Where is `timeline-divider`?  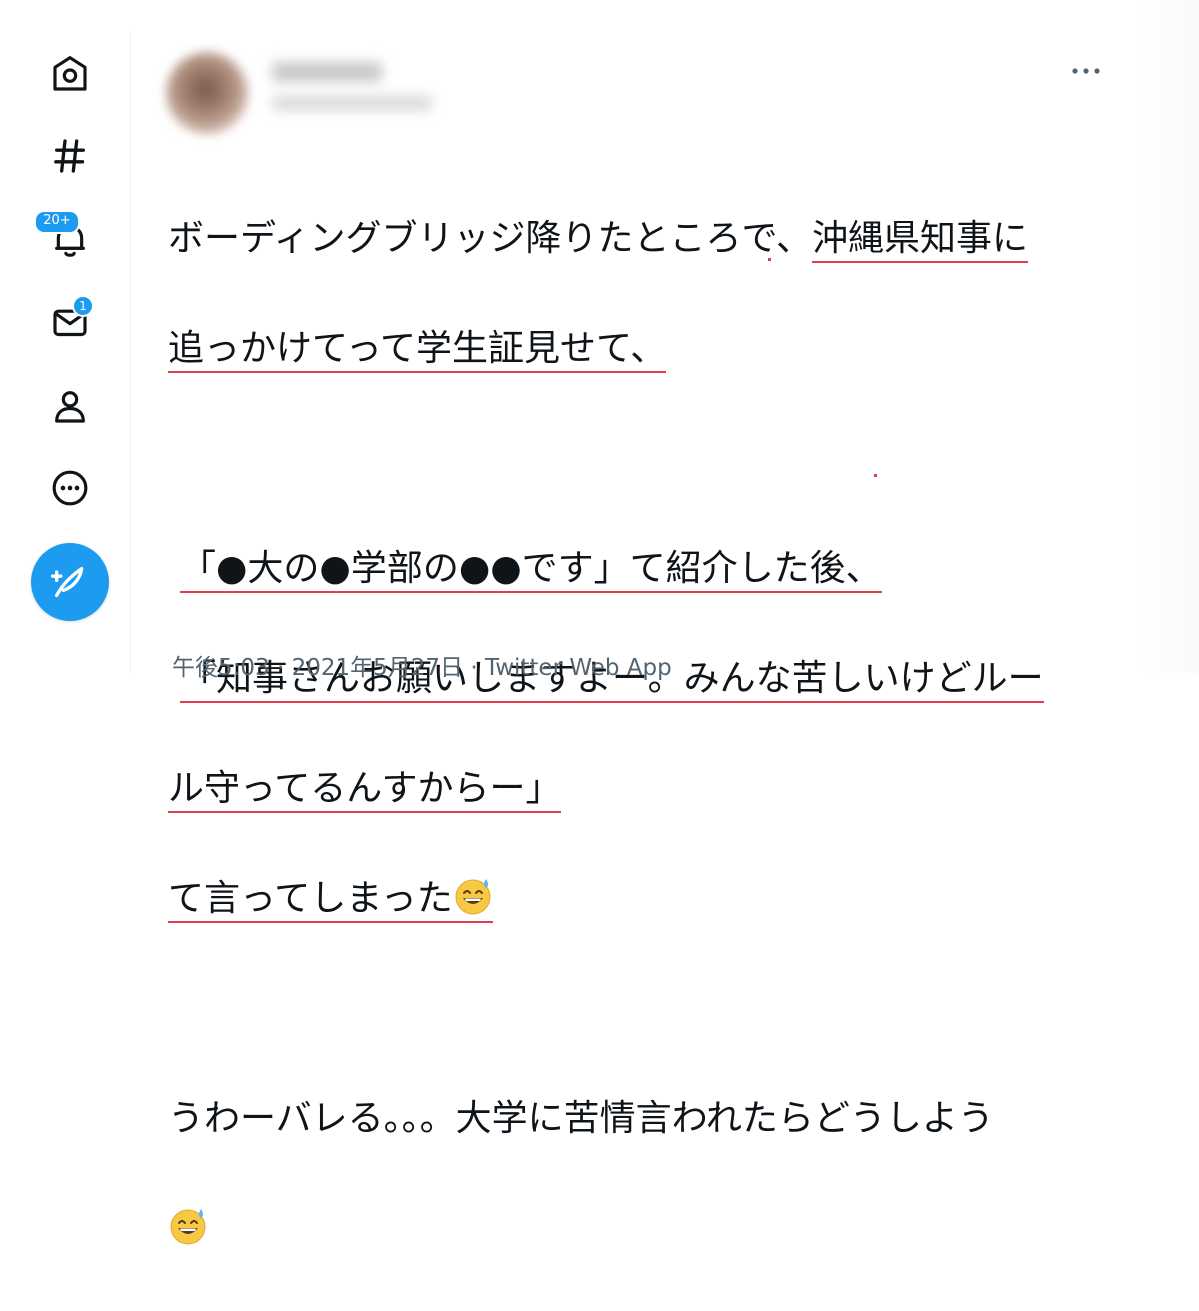 timeline-divider is located at coordinates (130, 351).